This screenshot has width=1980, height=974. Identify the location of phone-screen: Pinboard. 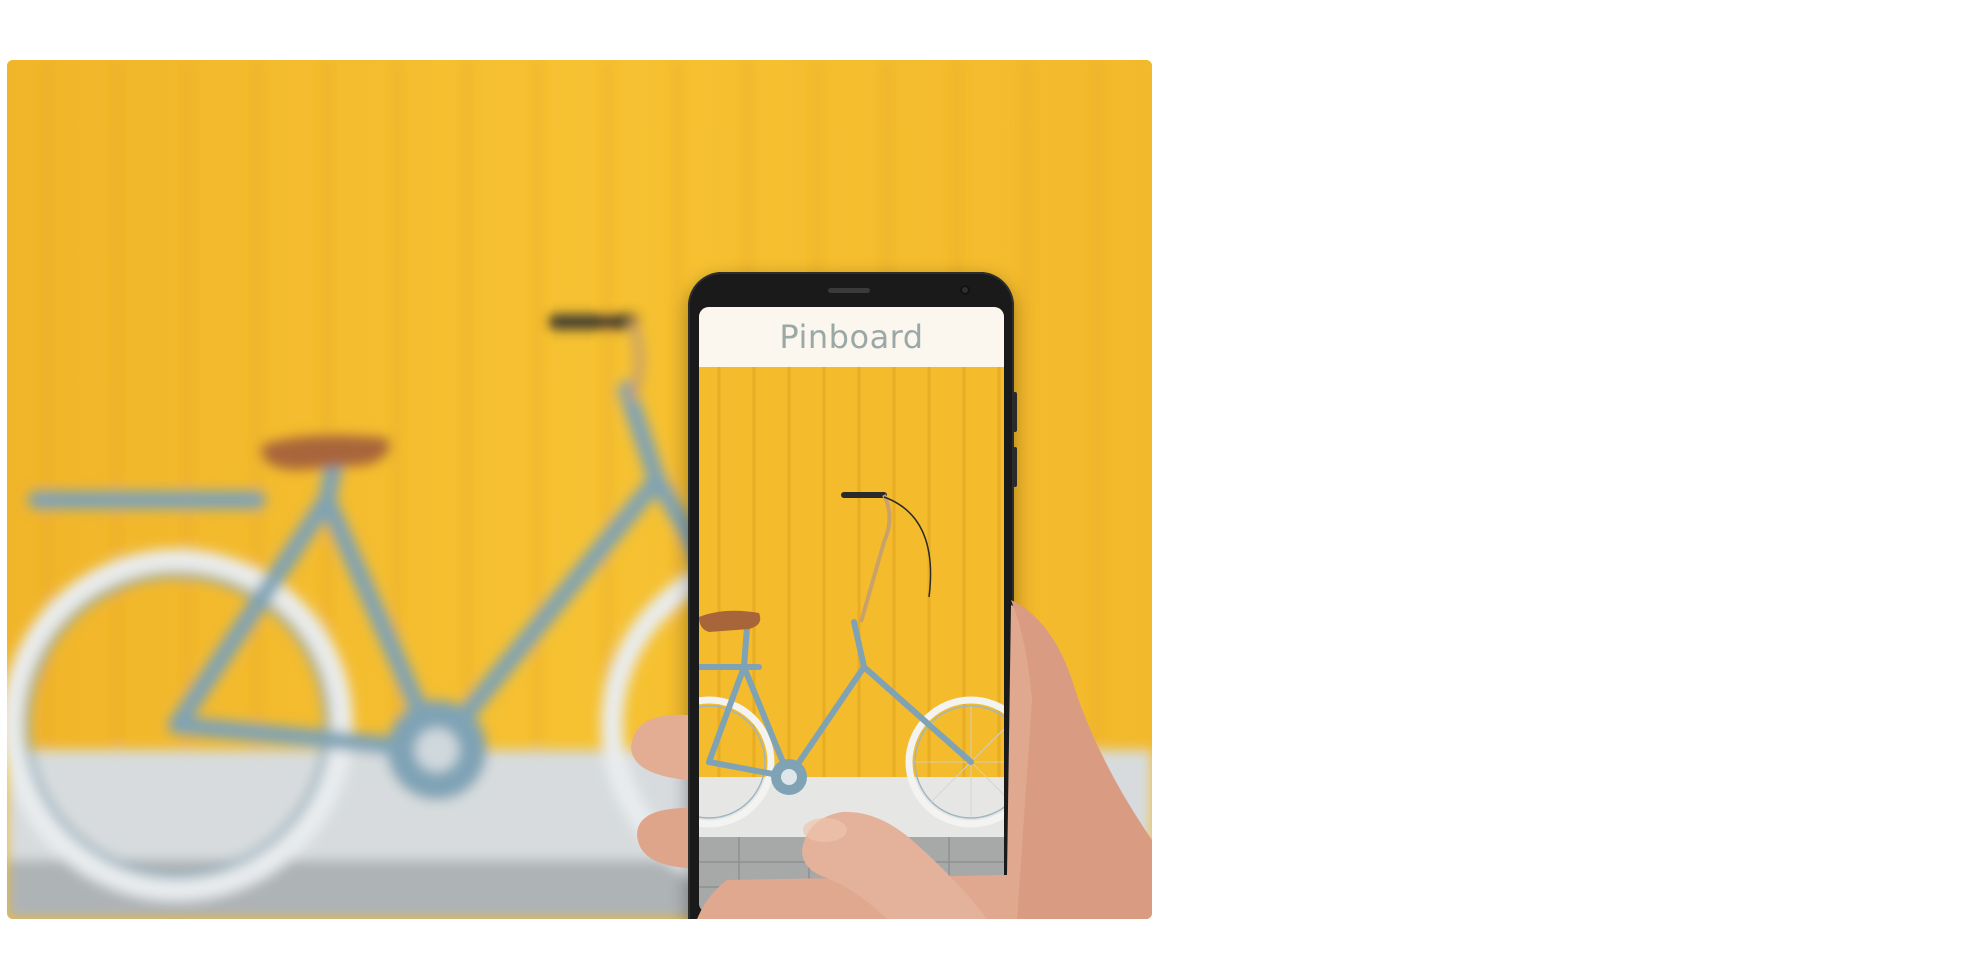
(851, 610).